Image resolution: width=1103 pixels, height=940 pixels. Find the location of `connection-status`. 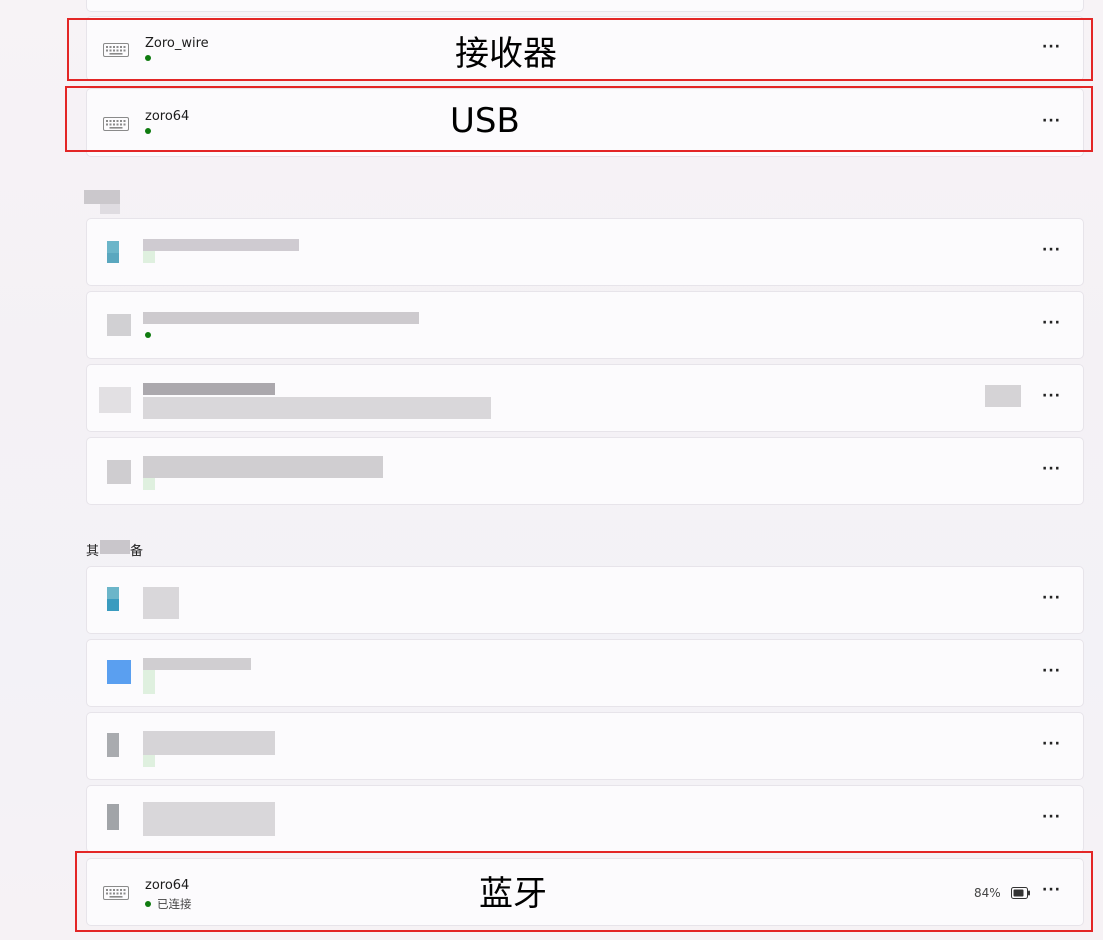

connection-status is located at coordinates (151, 335).